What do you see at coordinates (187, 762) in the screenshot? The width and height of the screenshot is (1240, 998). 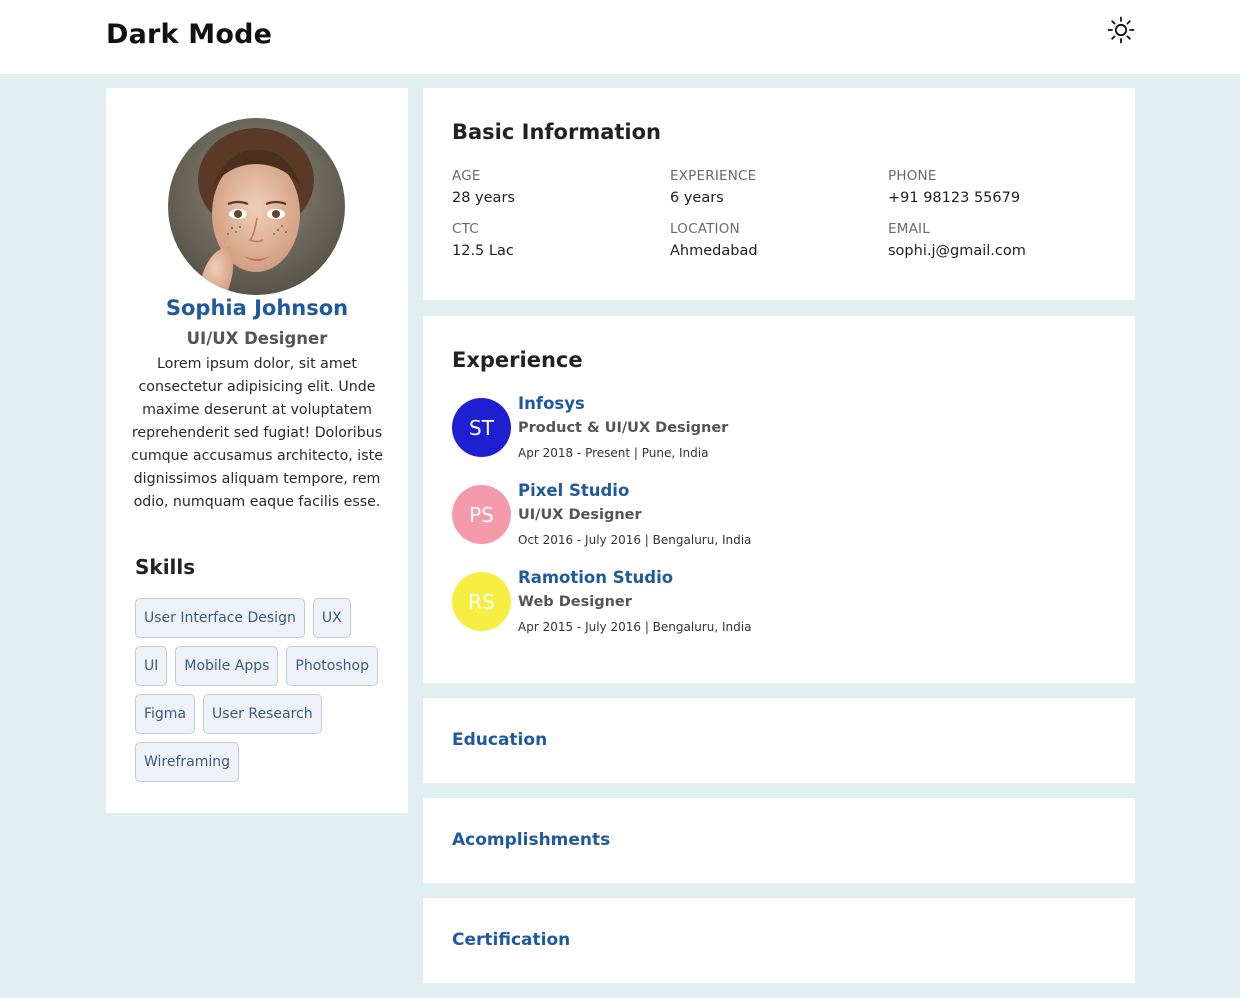 I see `skill-tag: Wireframing` at bounding box center [187, 762].